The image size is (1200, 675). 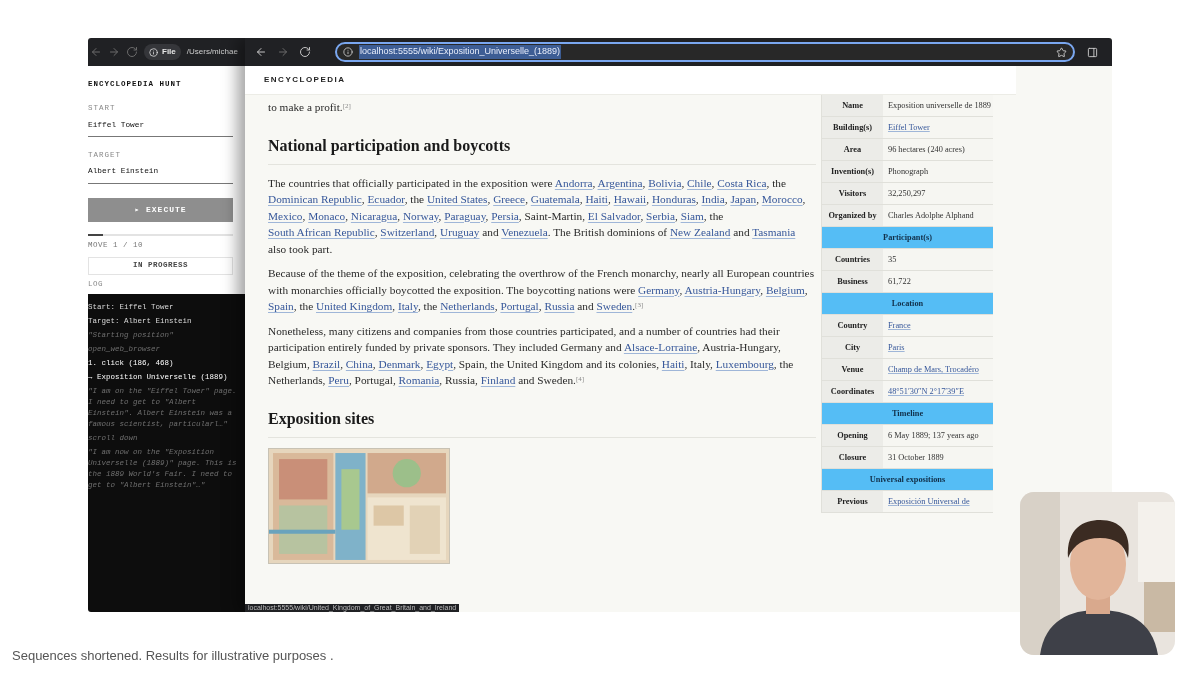 What do you see at coordinates (852, 281) in the screenshot?
I see `infobox-label: Business` at bounding box center [852, 281].